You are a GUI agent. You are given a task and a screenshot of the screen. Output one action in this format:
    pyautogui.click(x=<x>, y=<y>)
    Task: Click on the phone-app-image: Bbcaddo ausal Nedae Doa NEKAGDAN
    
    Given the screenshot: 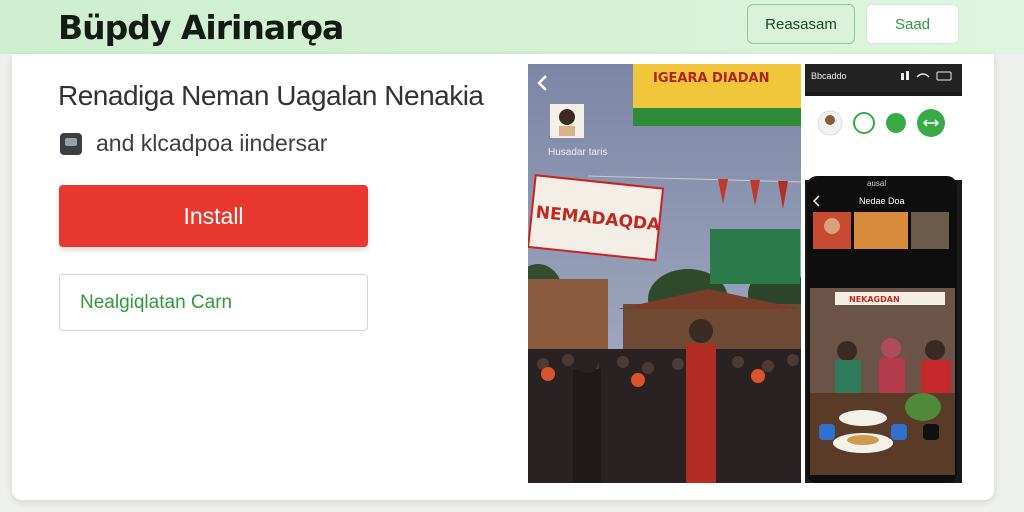 What is the action you would take?
    pyautogui.click(x=883, y=273)
    